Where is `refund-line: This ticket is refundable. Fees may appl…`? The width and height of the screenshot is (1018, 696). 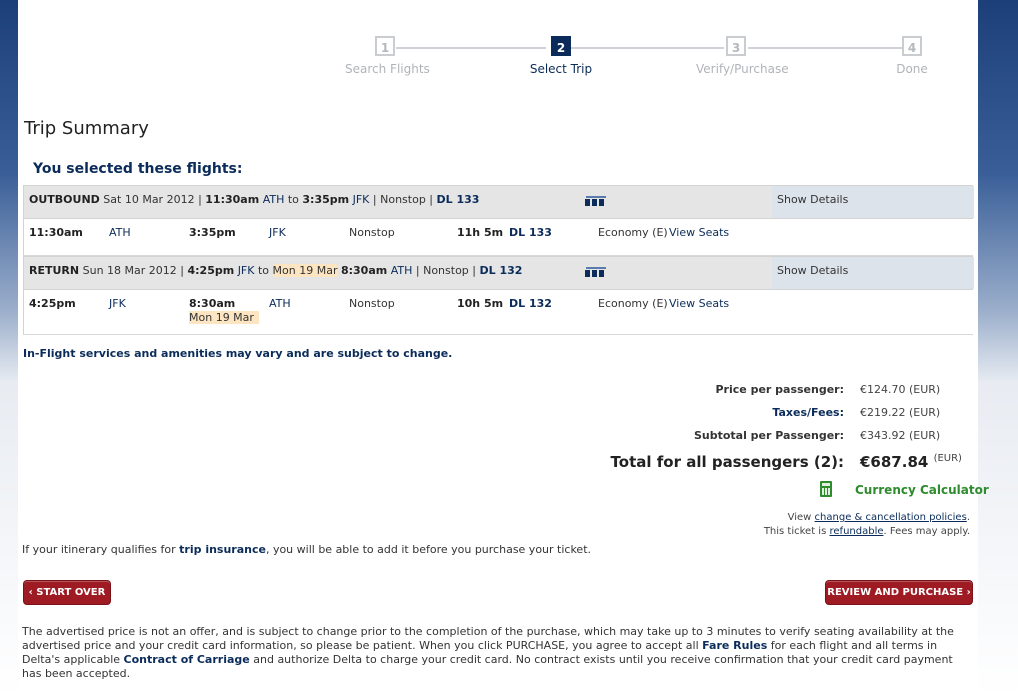
refund-line: This ticket is refundable. Fees may appl… is located at coordinates (867, 532).